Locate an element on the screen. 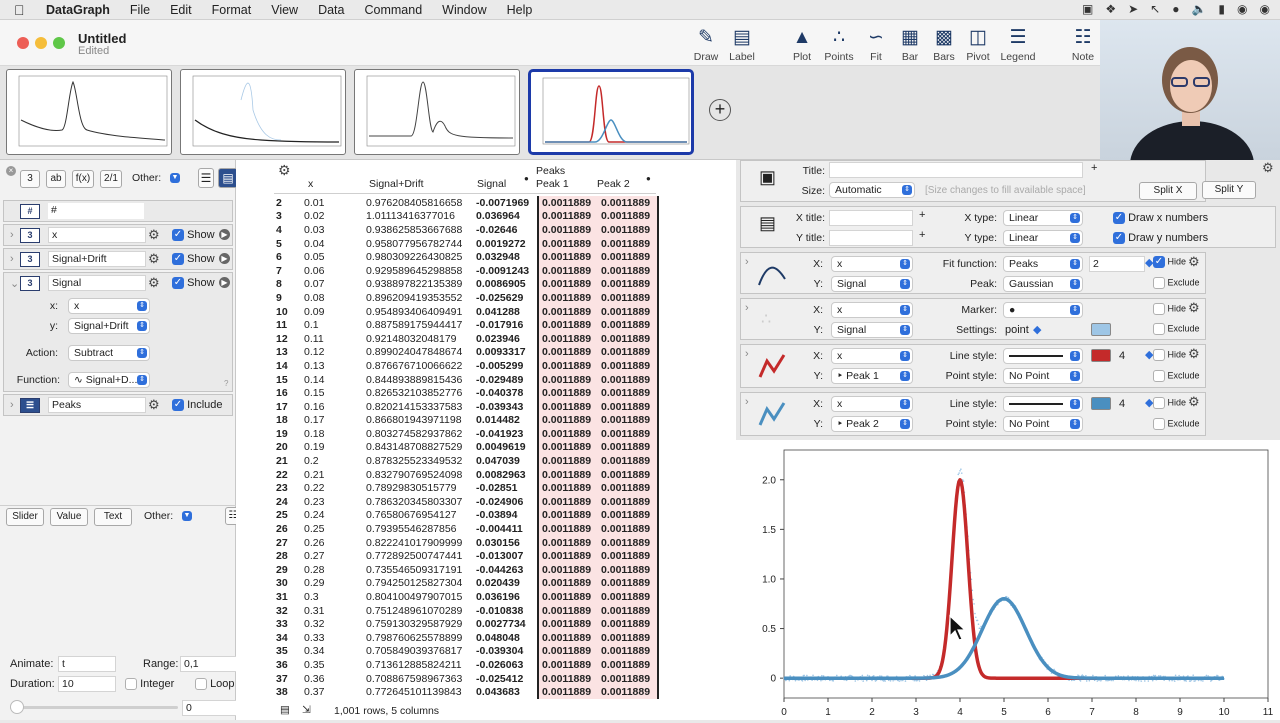 The height and width of the screenshot is (723, 1280). points-color-well is located at coordinates (1101, 329).